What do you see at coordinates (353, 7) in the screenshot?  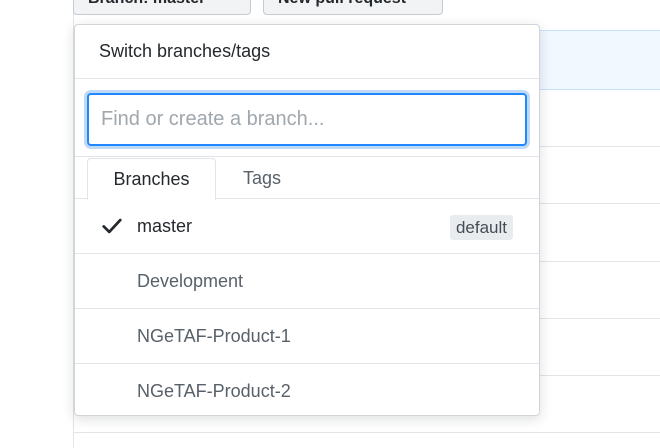 I see `new-pull-request-button: New pull request` at bounding box center [353, 7].